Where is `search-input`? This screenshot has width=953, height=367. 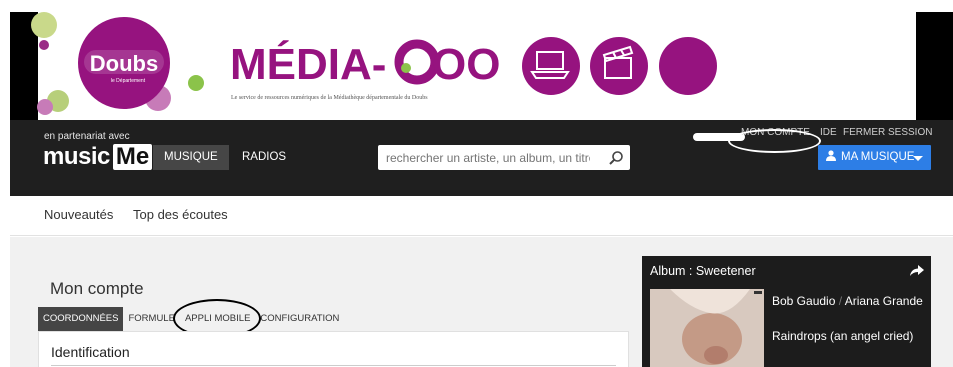
search-input is located at coordinates (488, 157).